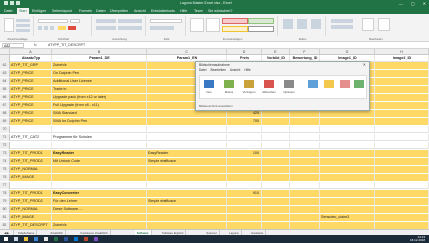 The height and width of the screenshot is (243, 429). What do you see at coordinates (384, 24) in the screenshot?
I see `find-select-button` at bounding box center [384, 24].